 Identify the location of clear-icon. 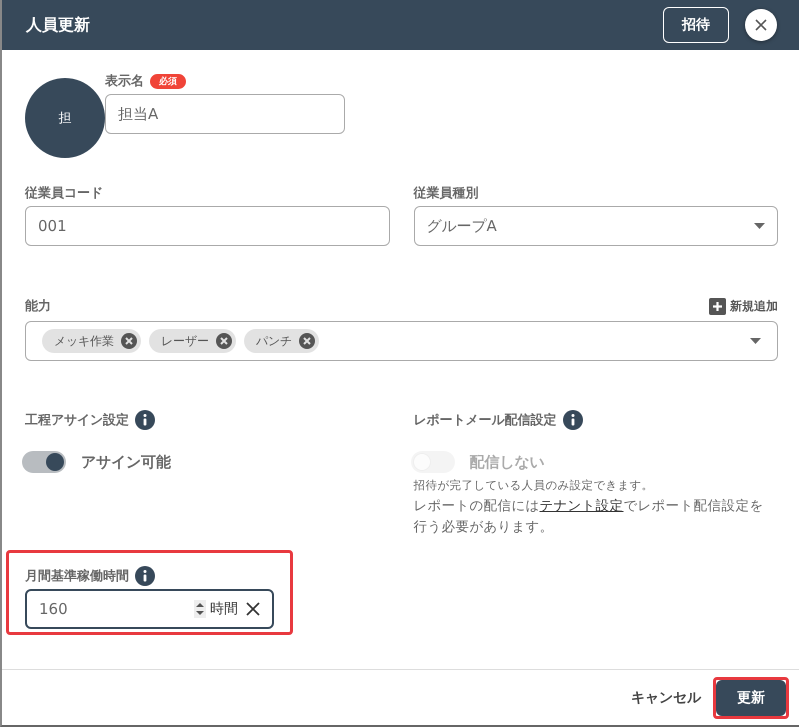
(253, 609).